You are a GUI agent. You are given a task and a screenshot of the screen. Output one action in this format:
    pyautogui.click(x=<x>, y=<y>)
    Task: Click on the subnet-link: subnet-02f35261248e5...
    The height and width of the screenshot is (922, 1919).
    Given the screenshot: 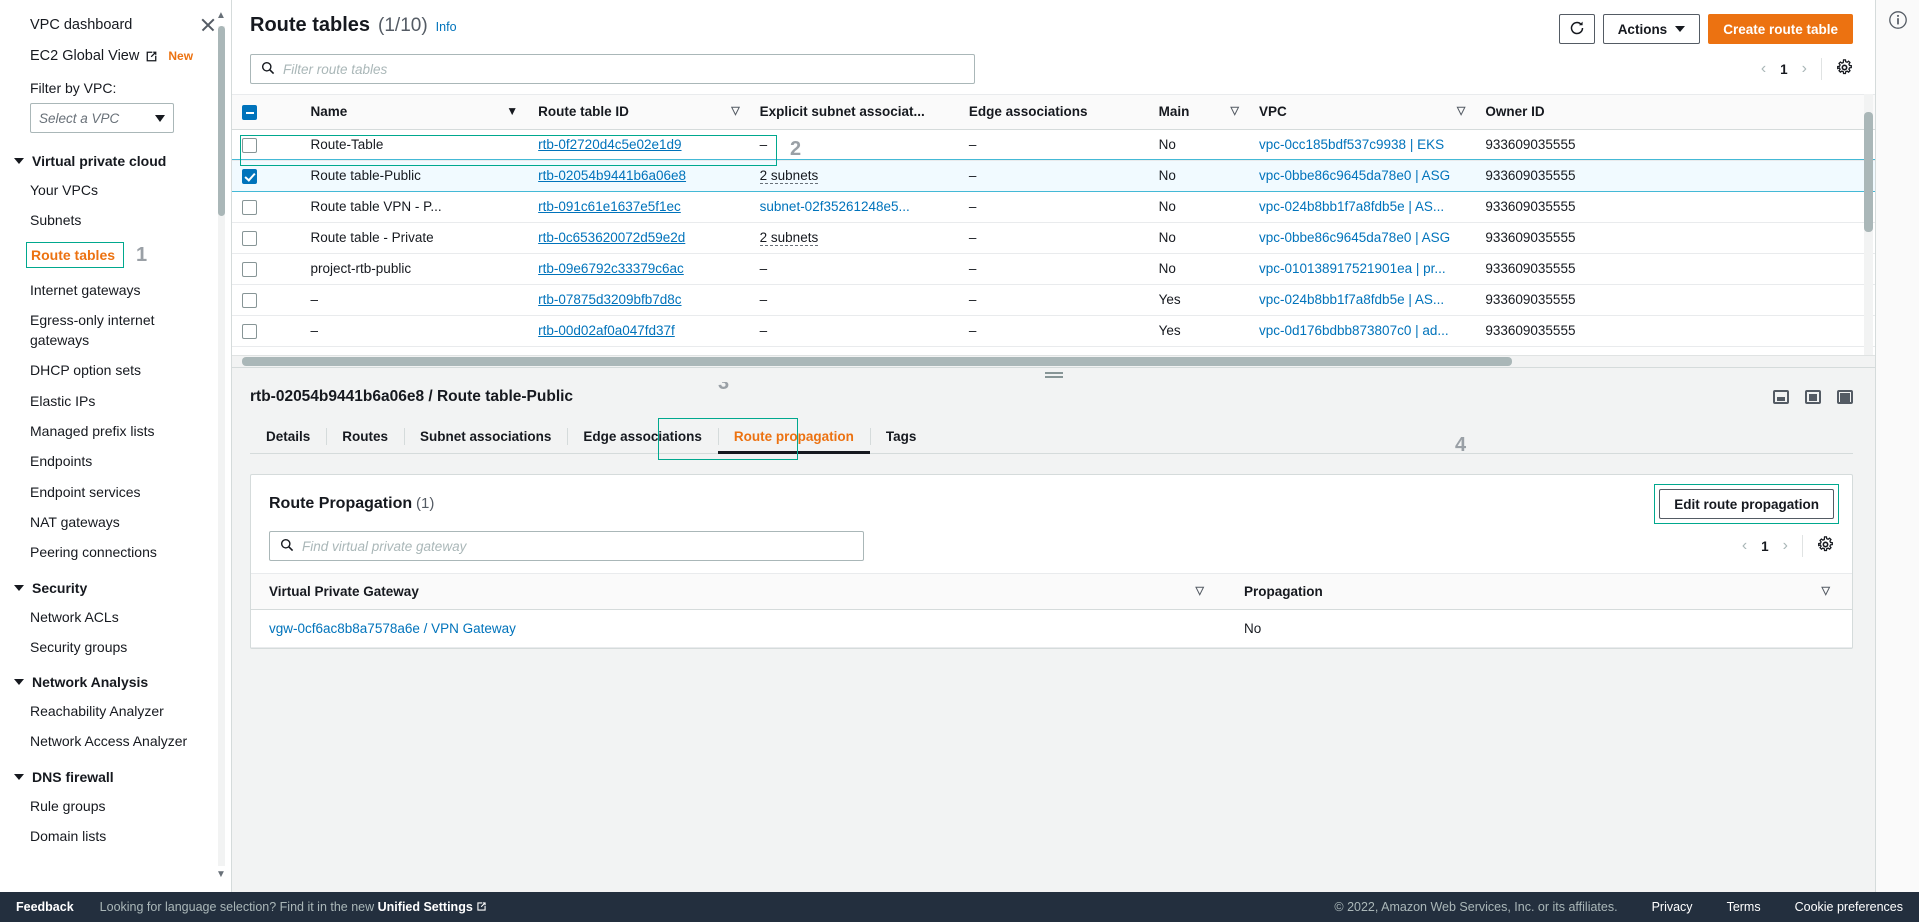 What is the action you would take?
    pyautogui.click(x=835, y=206)
    